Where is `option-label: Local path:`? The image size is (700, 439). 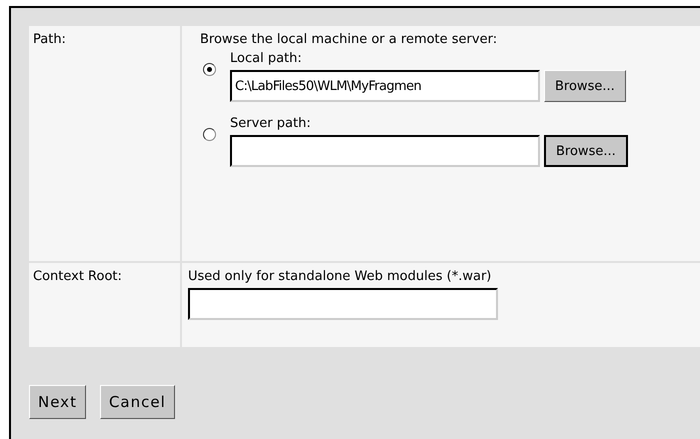
option-label: Local path: is located at coordinates (266, 58).